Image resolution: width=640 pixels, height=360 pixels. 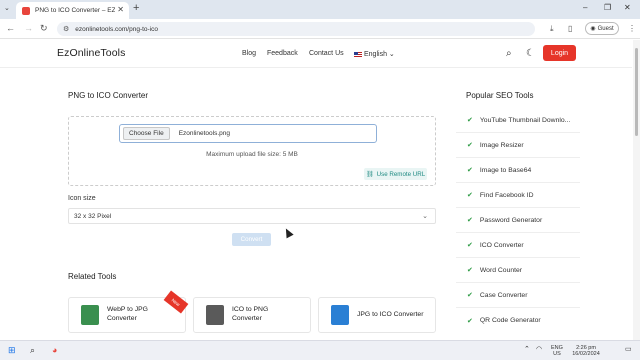 I want to click on choose-file-button: Choose File, so click(x=146, y=133).